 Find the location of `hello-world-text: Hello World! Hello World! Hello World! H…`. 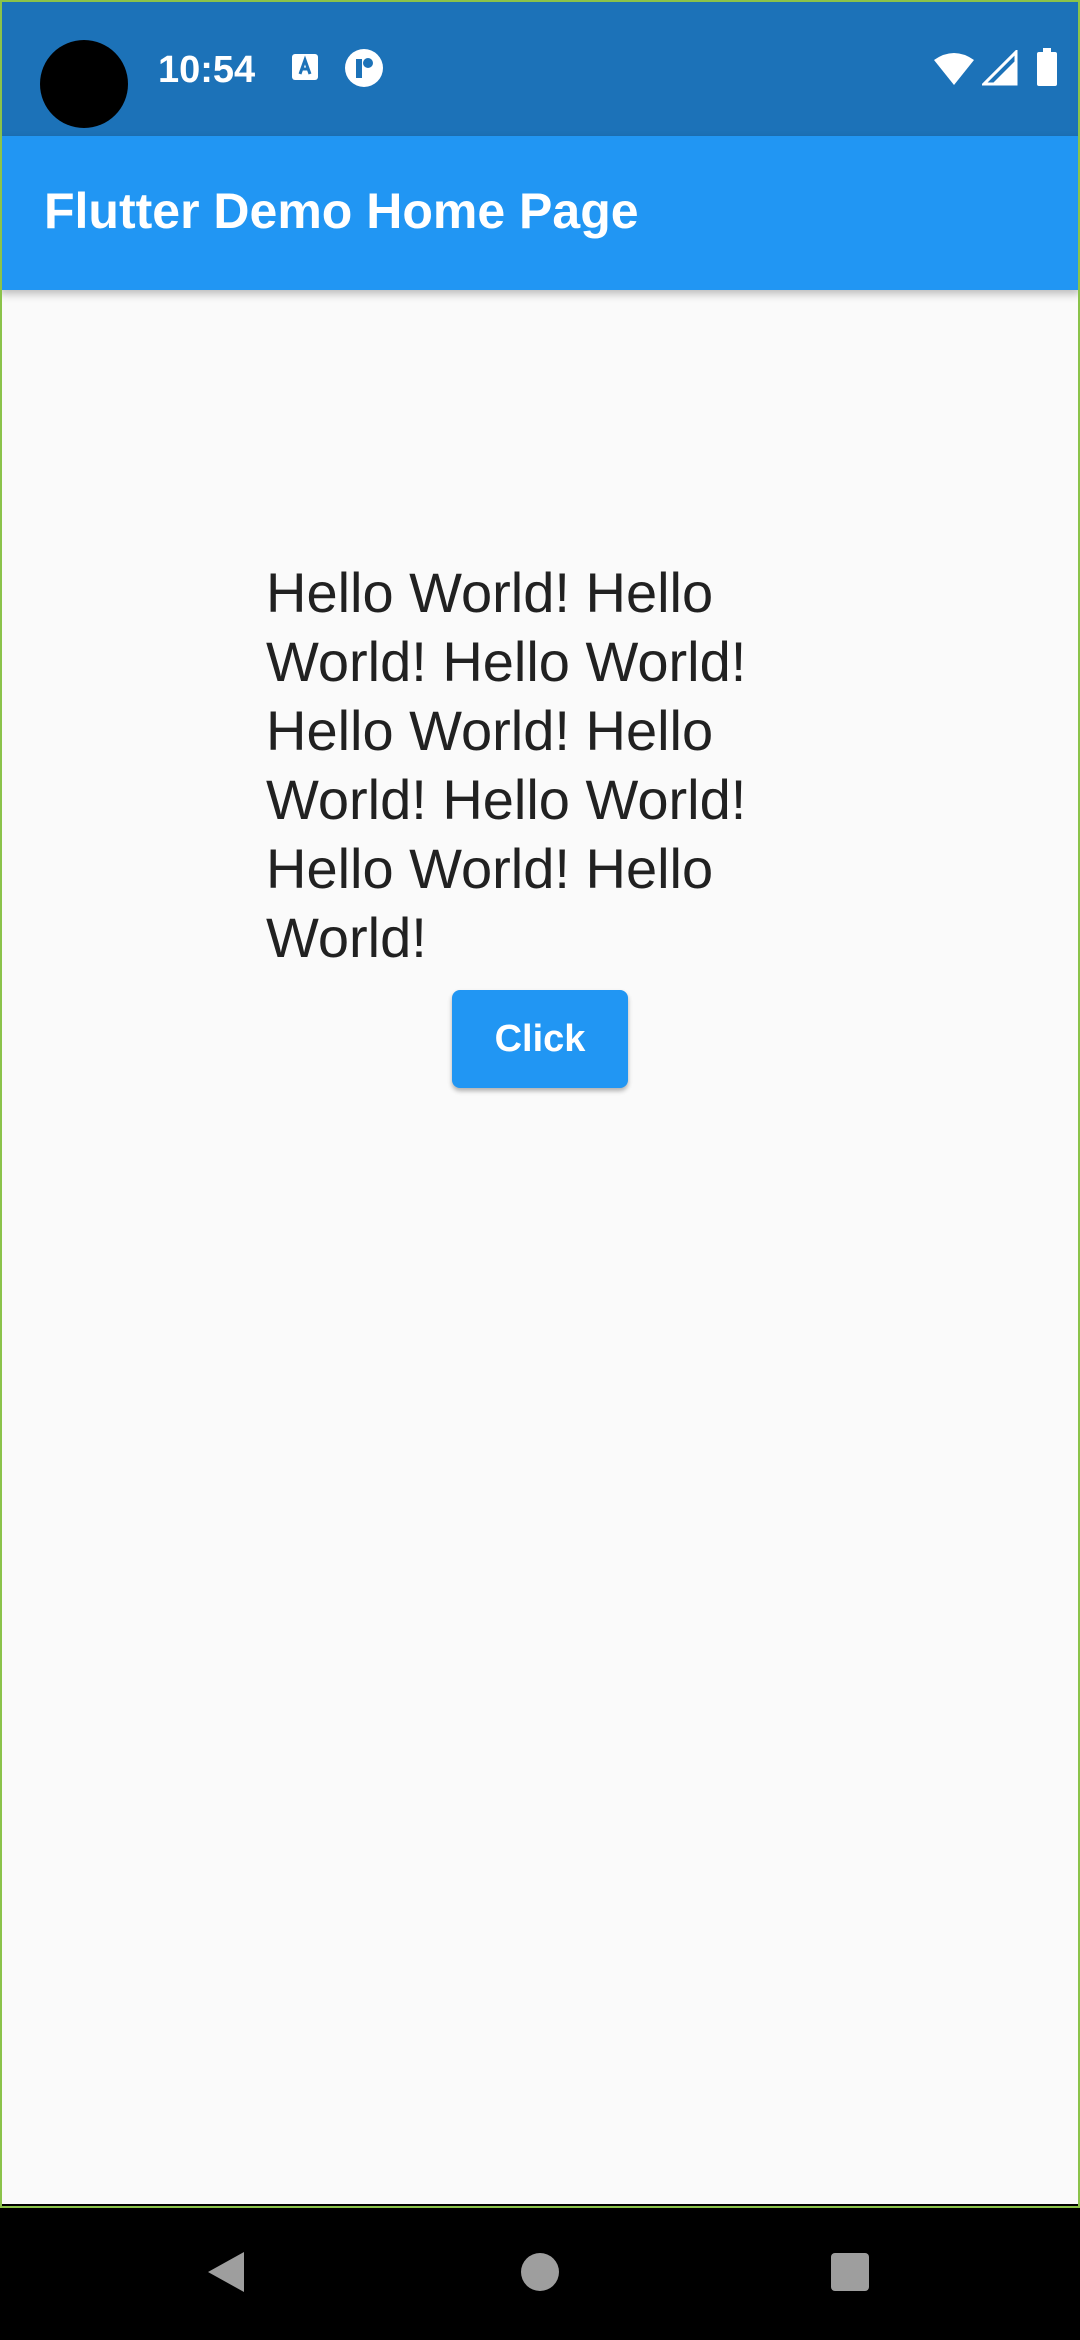

hello-world-text: Hello World! Hello World! Hello World! H… is located at coordinates (506, 765).